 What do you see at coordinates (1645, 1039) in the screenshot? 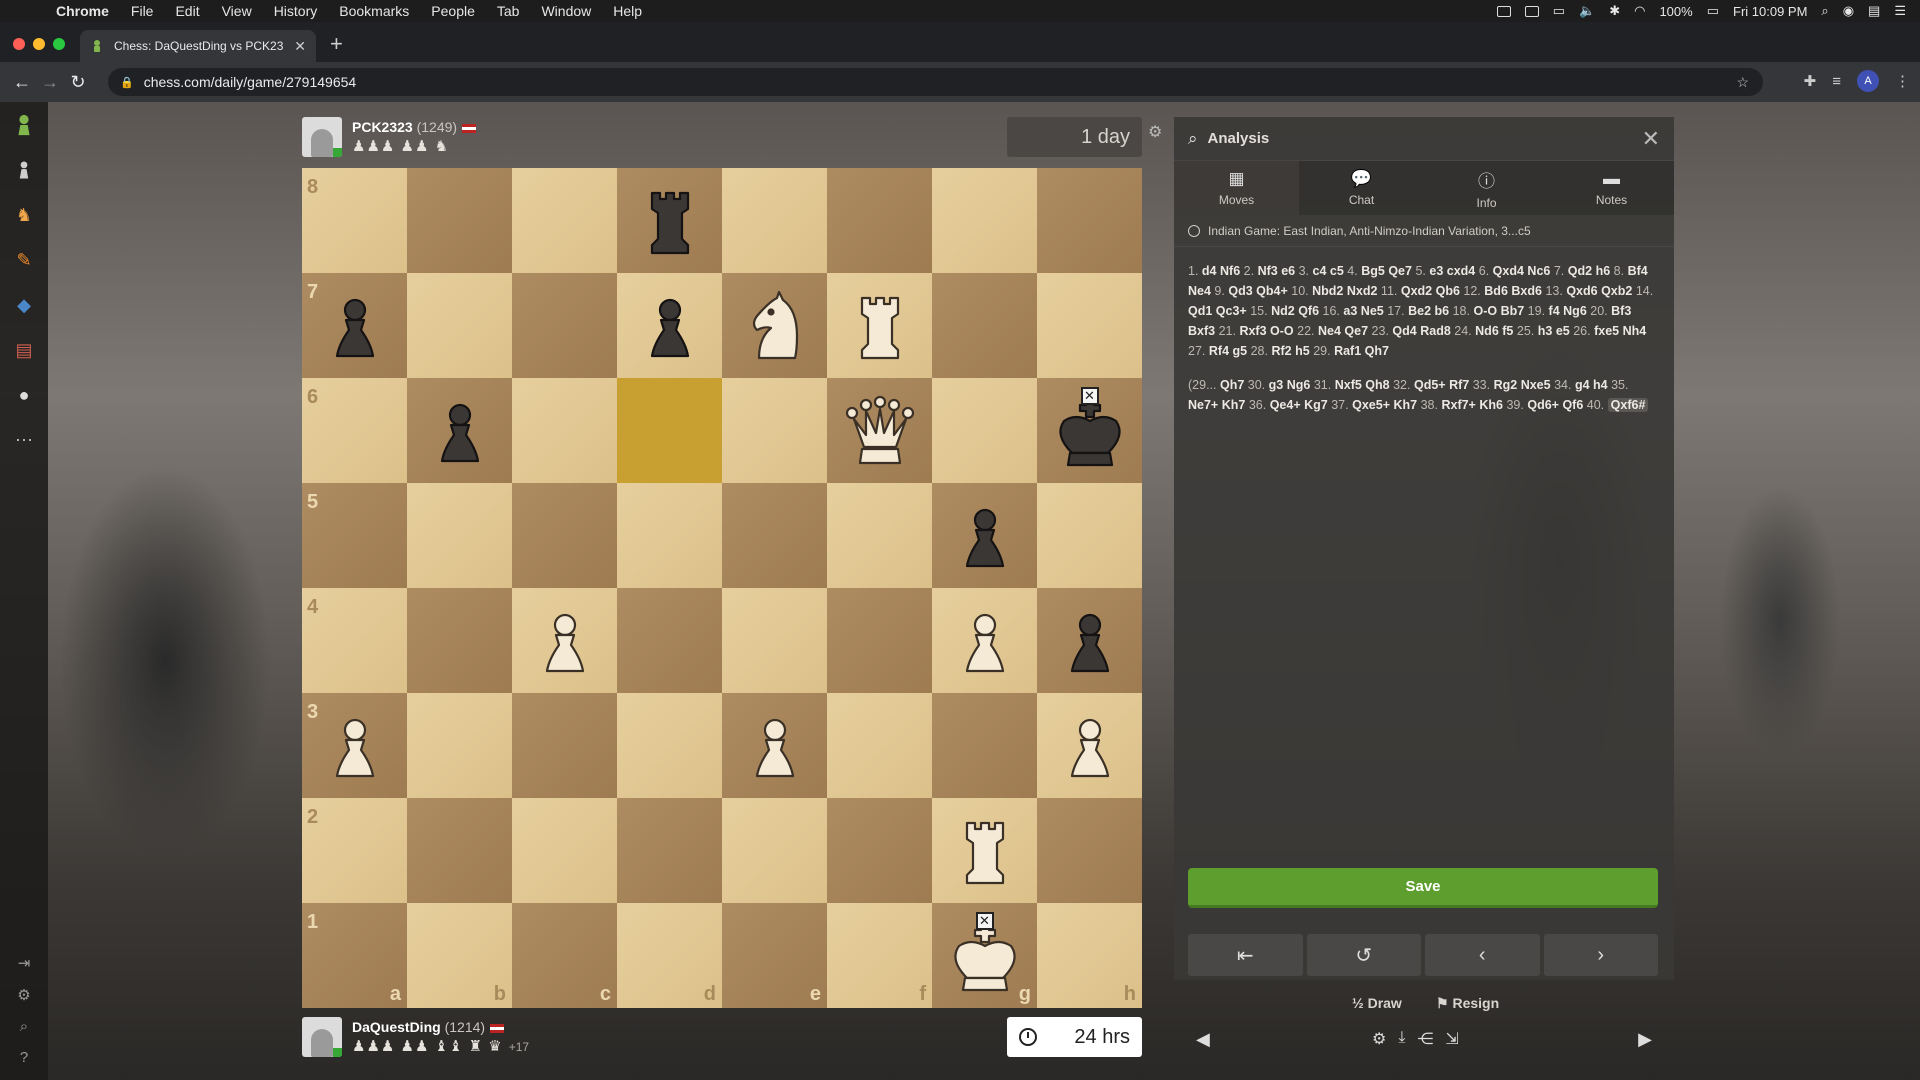
I see `next-game-icon: ▶` at bounding box center [1645, 1039].